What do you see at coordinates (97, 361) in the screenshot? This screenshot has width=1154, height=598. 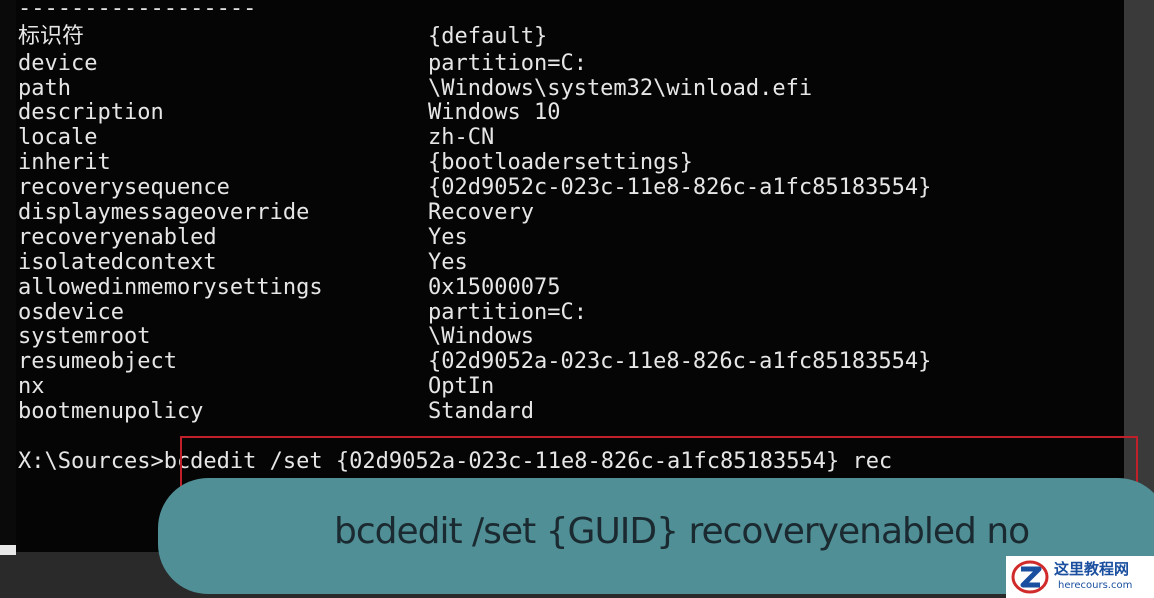 I see `entry-key: resumeobject` at bounding box center [97, 361].